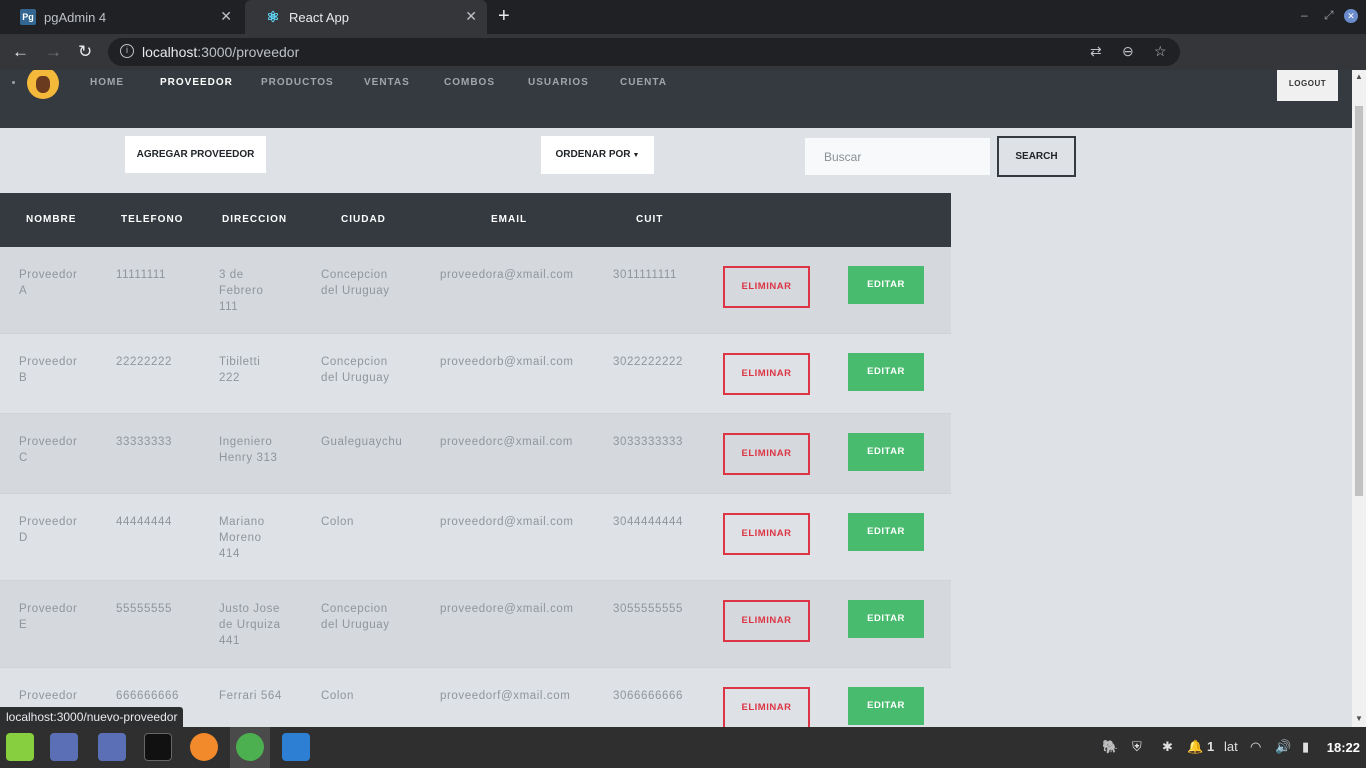 This screenshot has width=1366, height=768. Describe the element at coordinates (469, 82) in the screenshot. I see `nav-combos: COMBOS` at that location.